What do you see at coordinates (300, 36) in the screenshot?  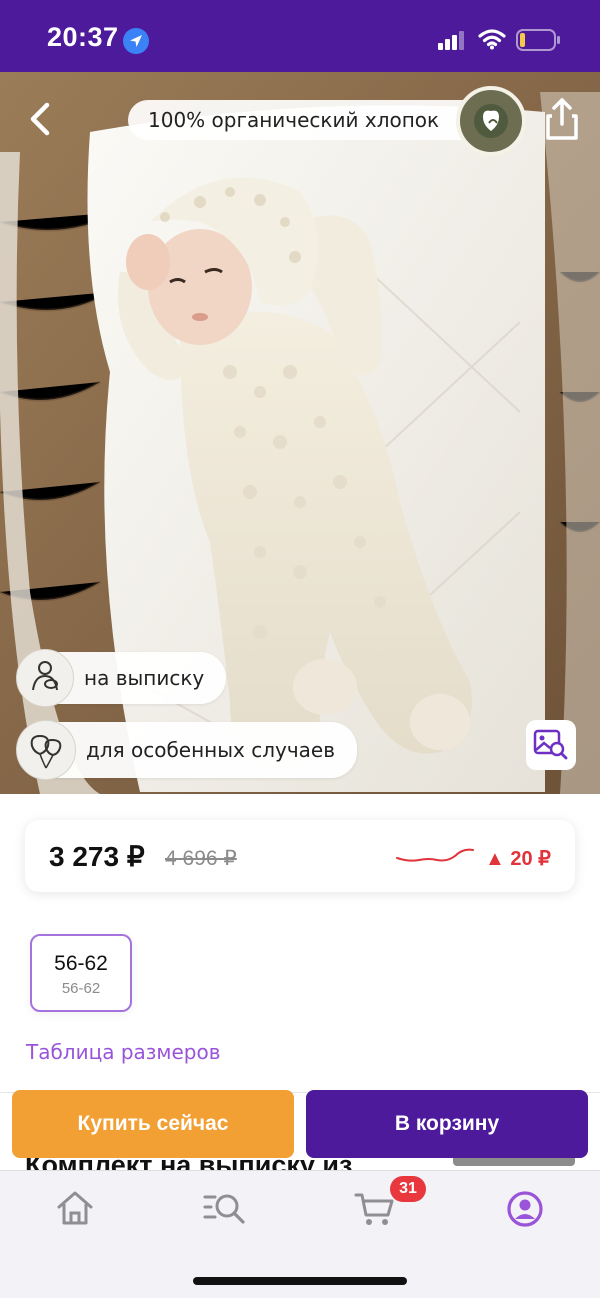 I see `status-bar: 20:37` at bounding box center [300, 36].